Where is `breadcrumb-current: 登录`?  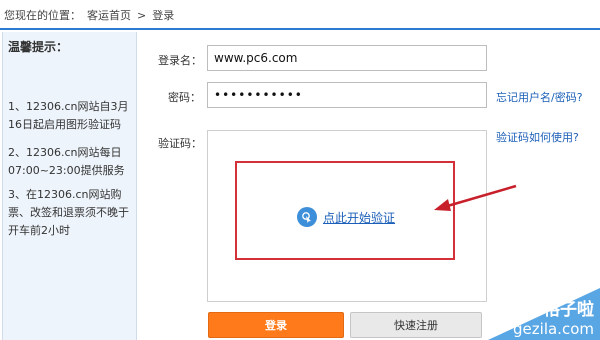
breadcrumb-current: 登录 is located at coordinates (163, 15).